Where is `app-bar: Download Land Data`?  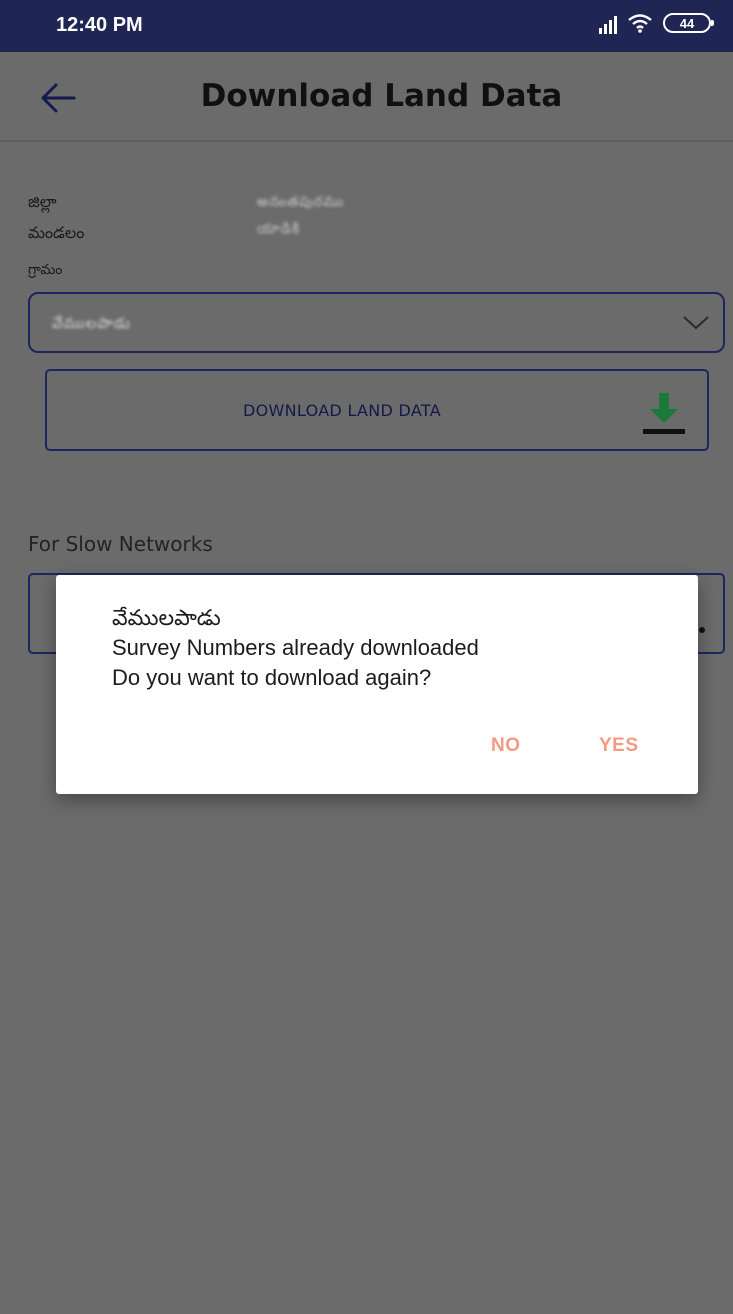 app-bar: Download Land Data is located at coordinates (366, 97).